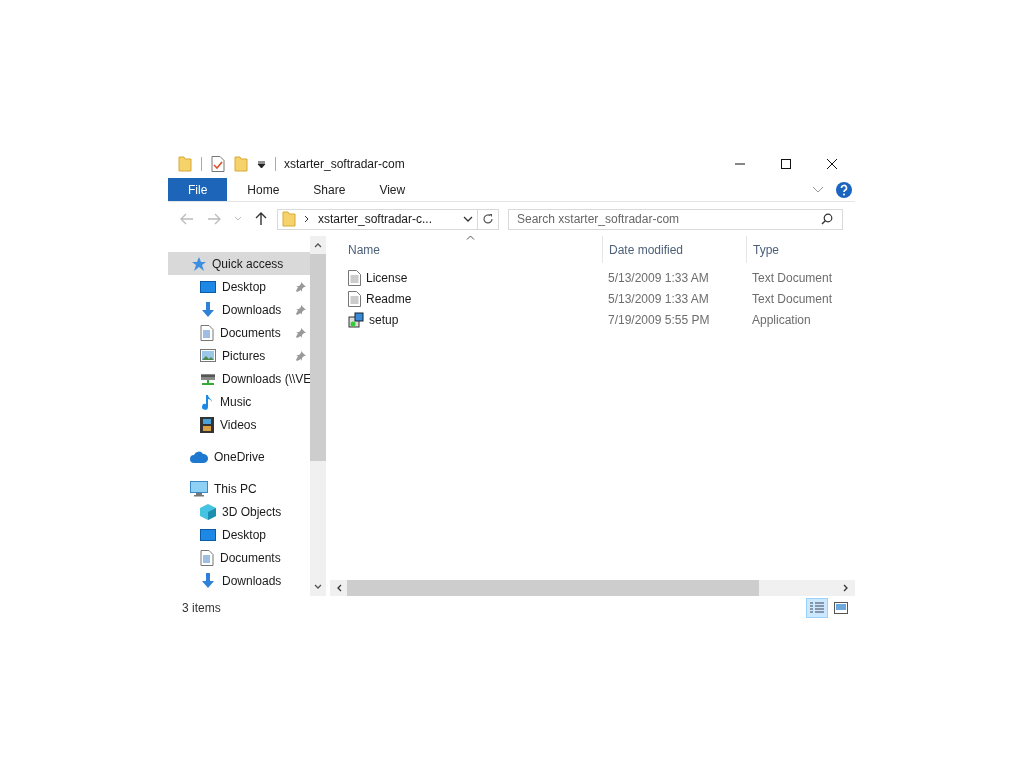 The width and height of the screenshot is (1025, 769). I want to click on dropdown-caret-icon, so click(261, 164).